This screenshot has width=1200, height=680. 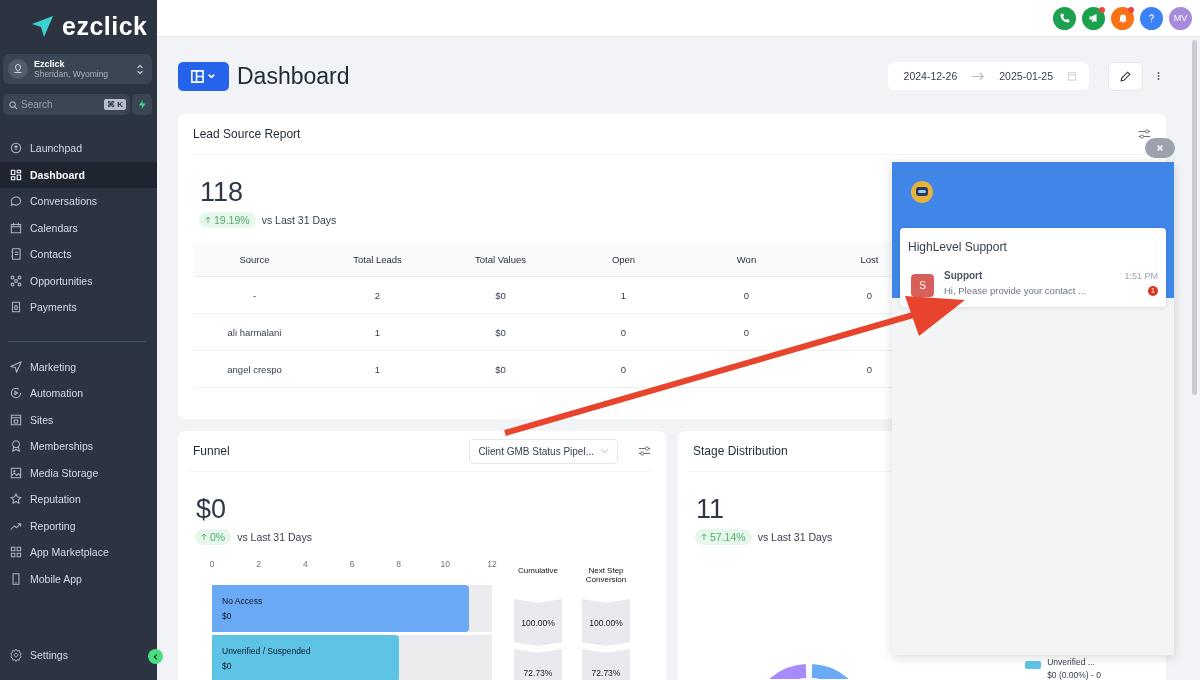 What do you see at coordinates (604, 451) in the screenshot?
I see `chevron-down-icon` at bounding box center [604, 451].